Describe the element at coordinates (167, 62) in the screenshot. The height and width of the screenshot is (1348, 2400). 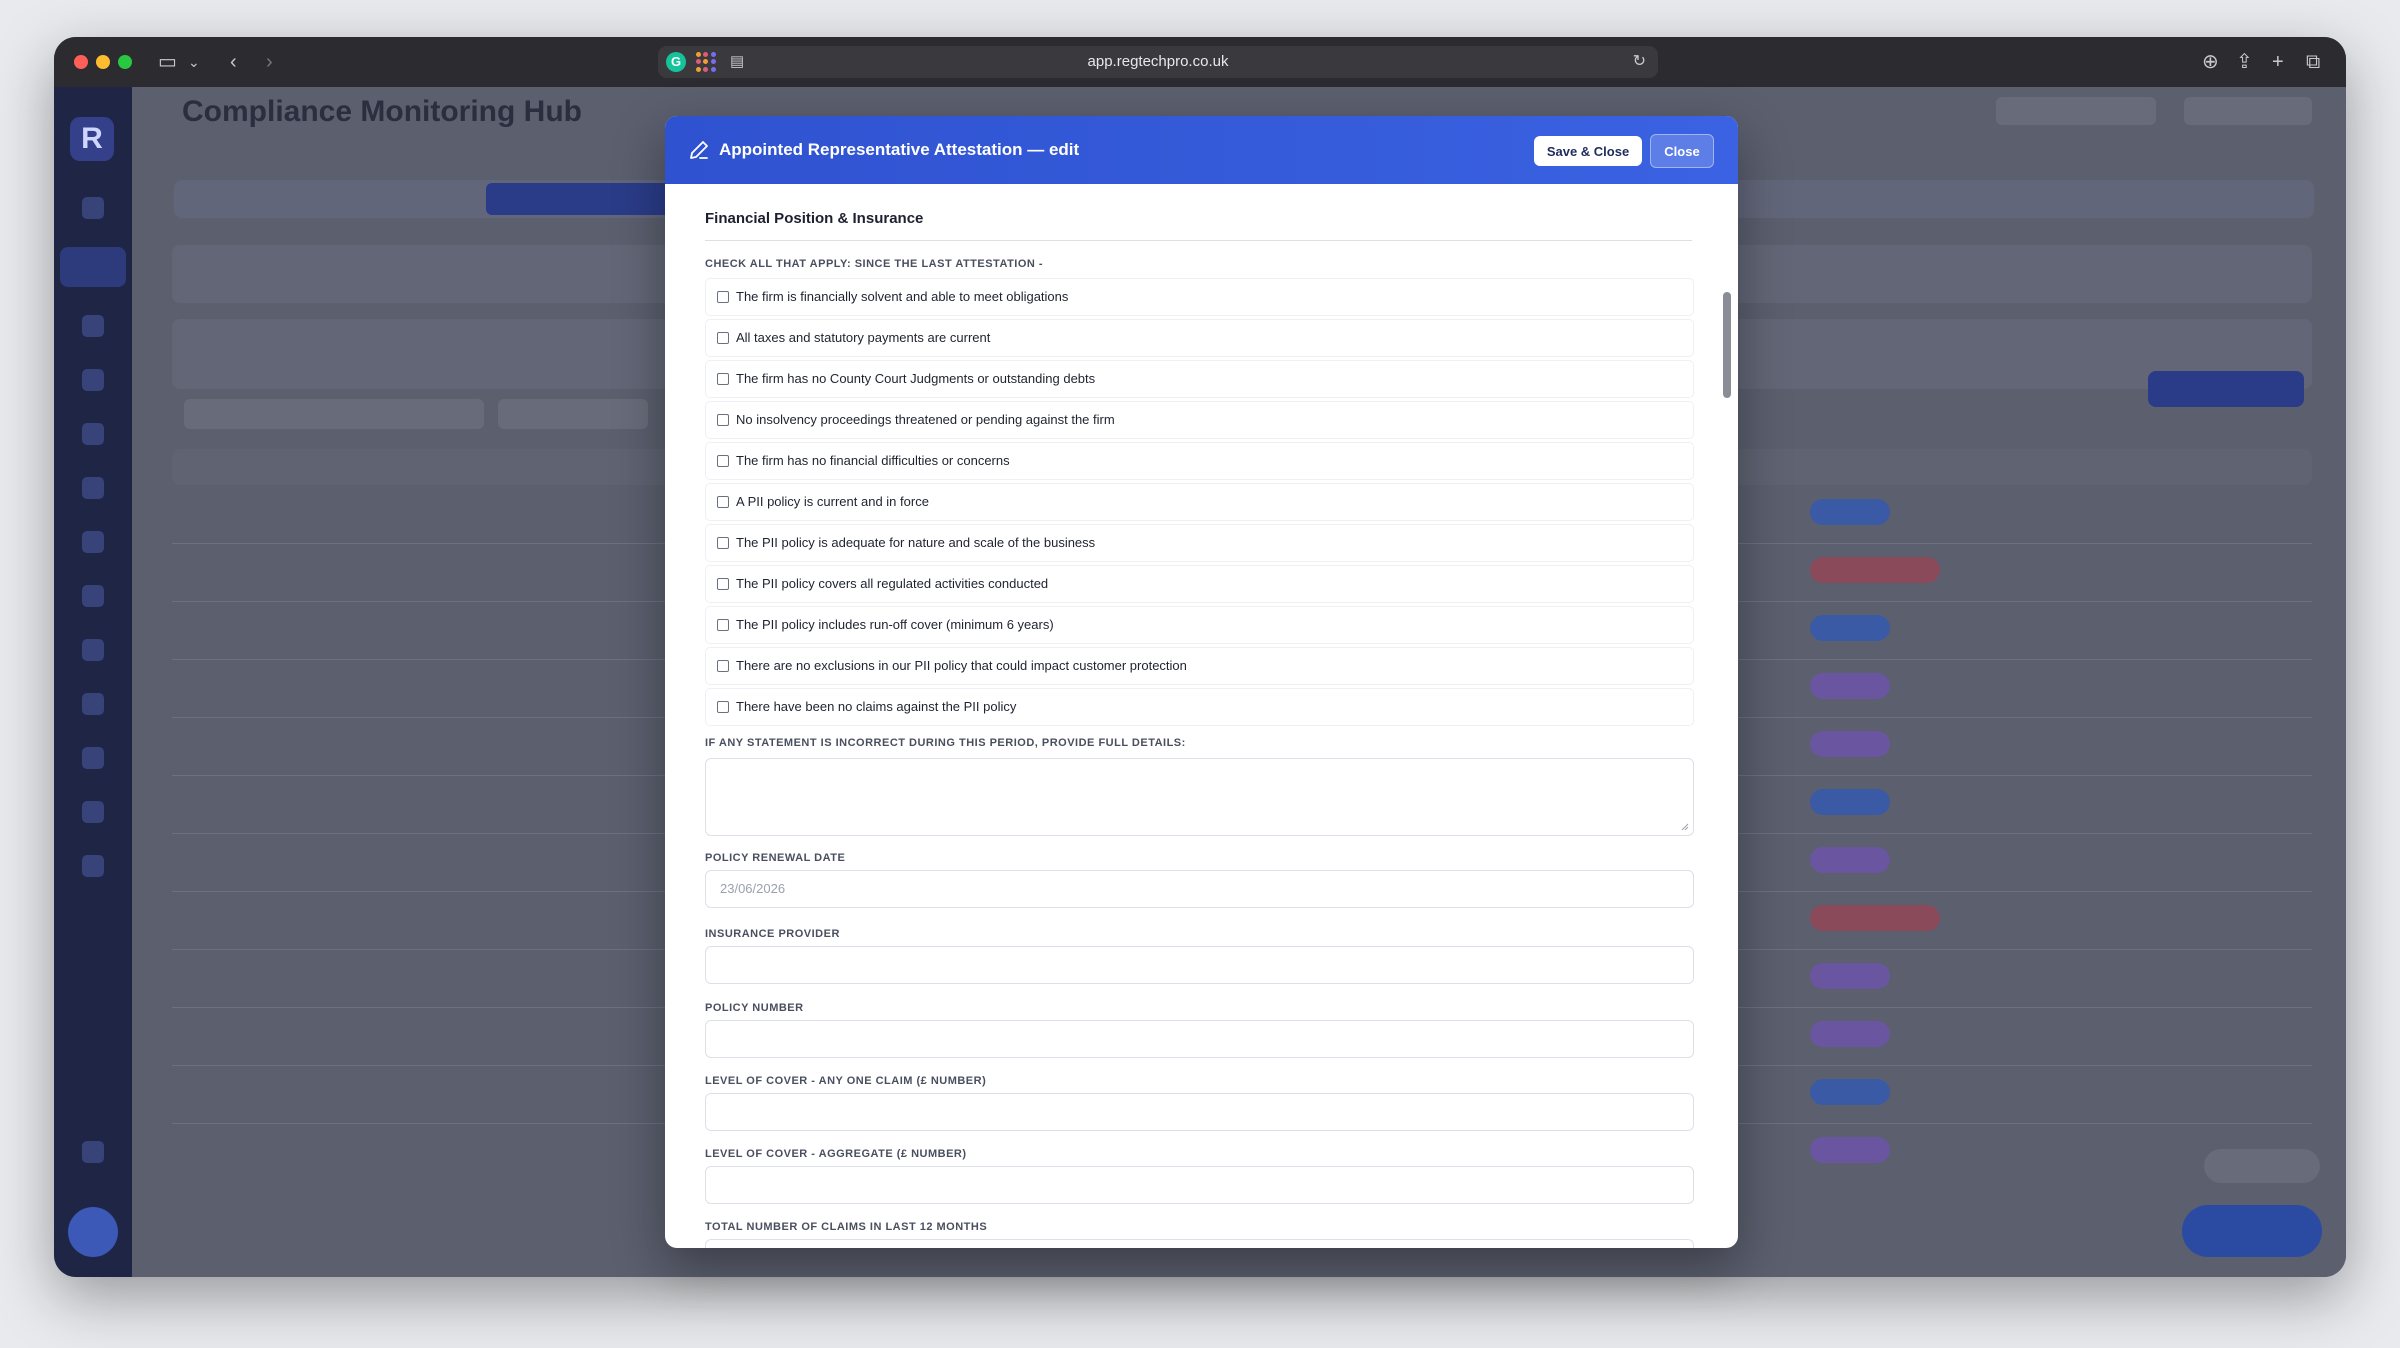
I see `sidebar-toggle-icon: ▭` at that location.